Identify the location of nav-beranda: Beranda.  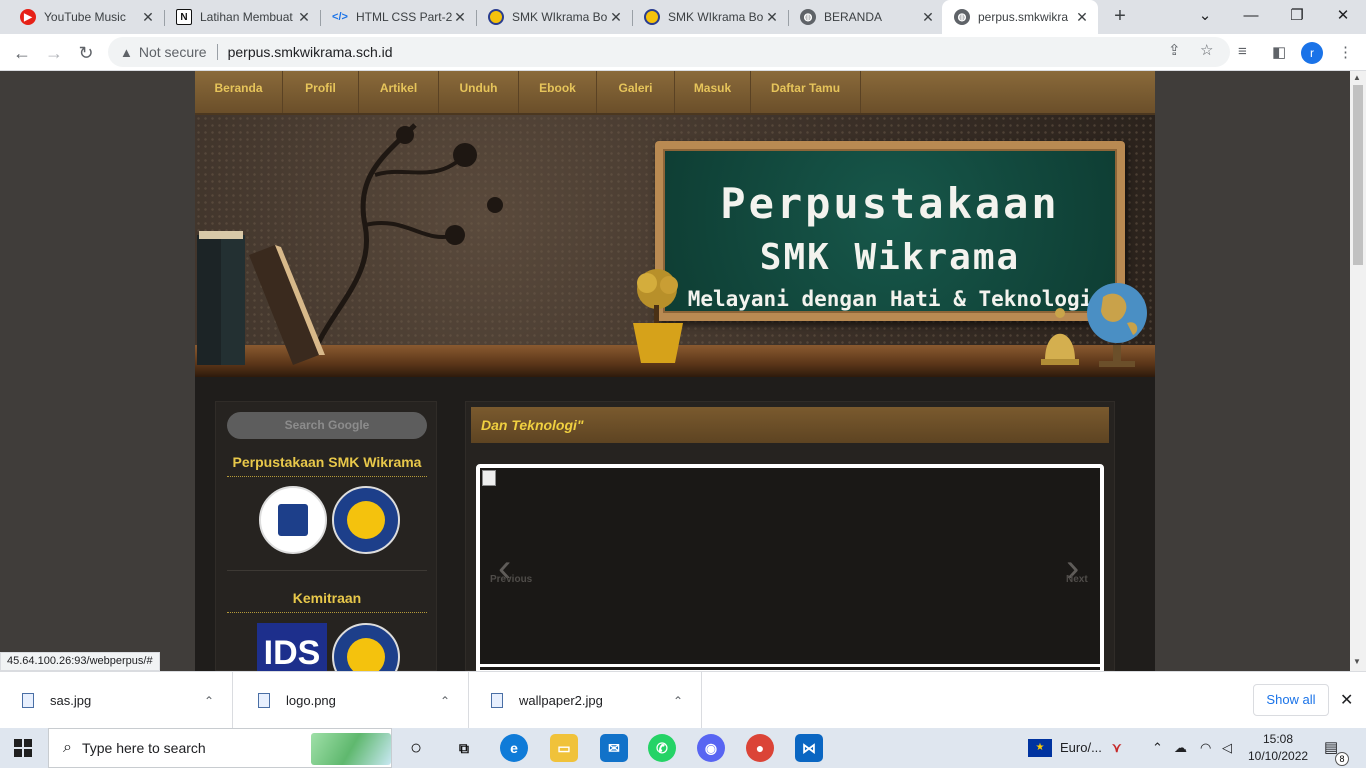
(239, 92).